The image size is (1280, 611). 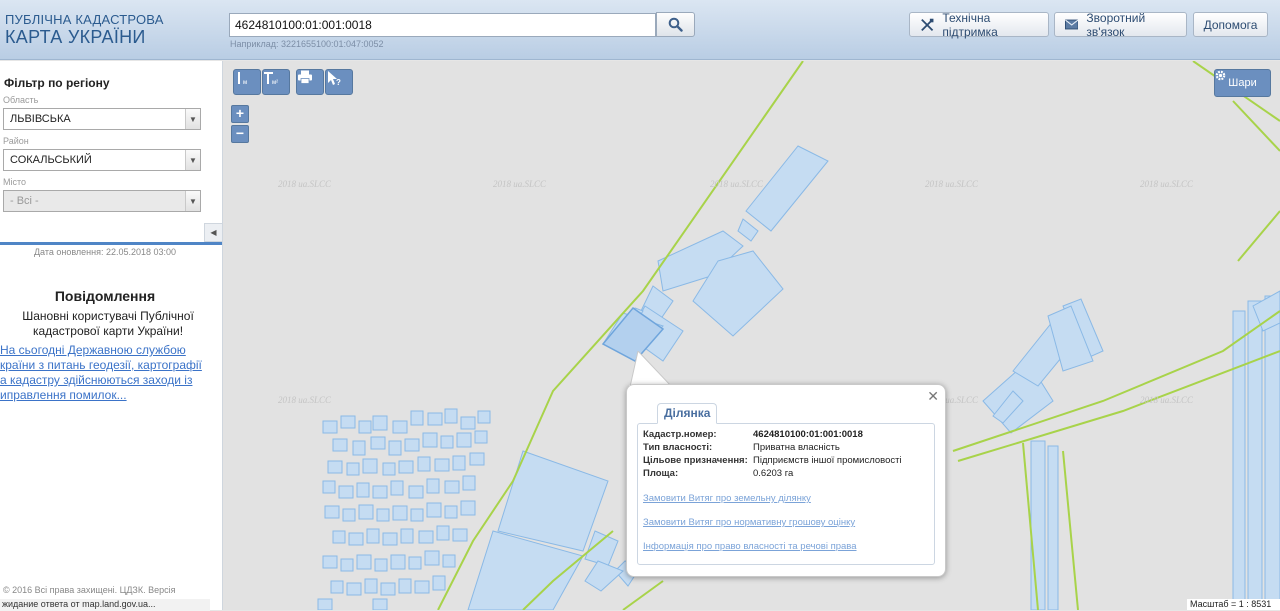 What do you see at coordinates (305, 77) in the screenshot?
I see `printer-icon` at bounding box center [305, 77].